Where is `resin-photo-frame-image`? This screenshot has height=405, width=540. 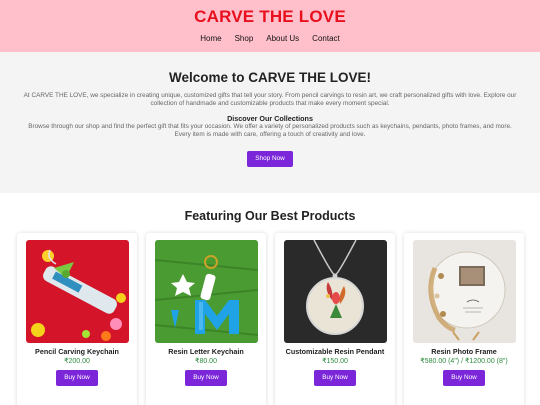
resin-photo-frame-image is located at coordinates (464, 291).